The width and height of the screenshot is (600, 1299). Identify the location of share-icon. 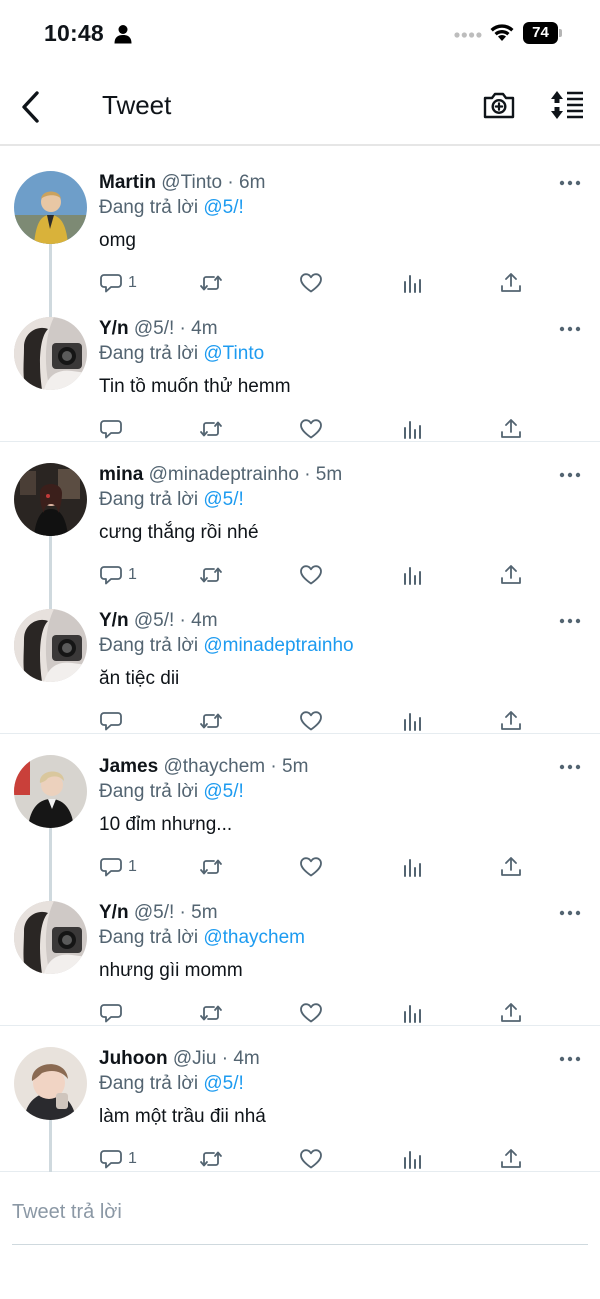
(511, 721).